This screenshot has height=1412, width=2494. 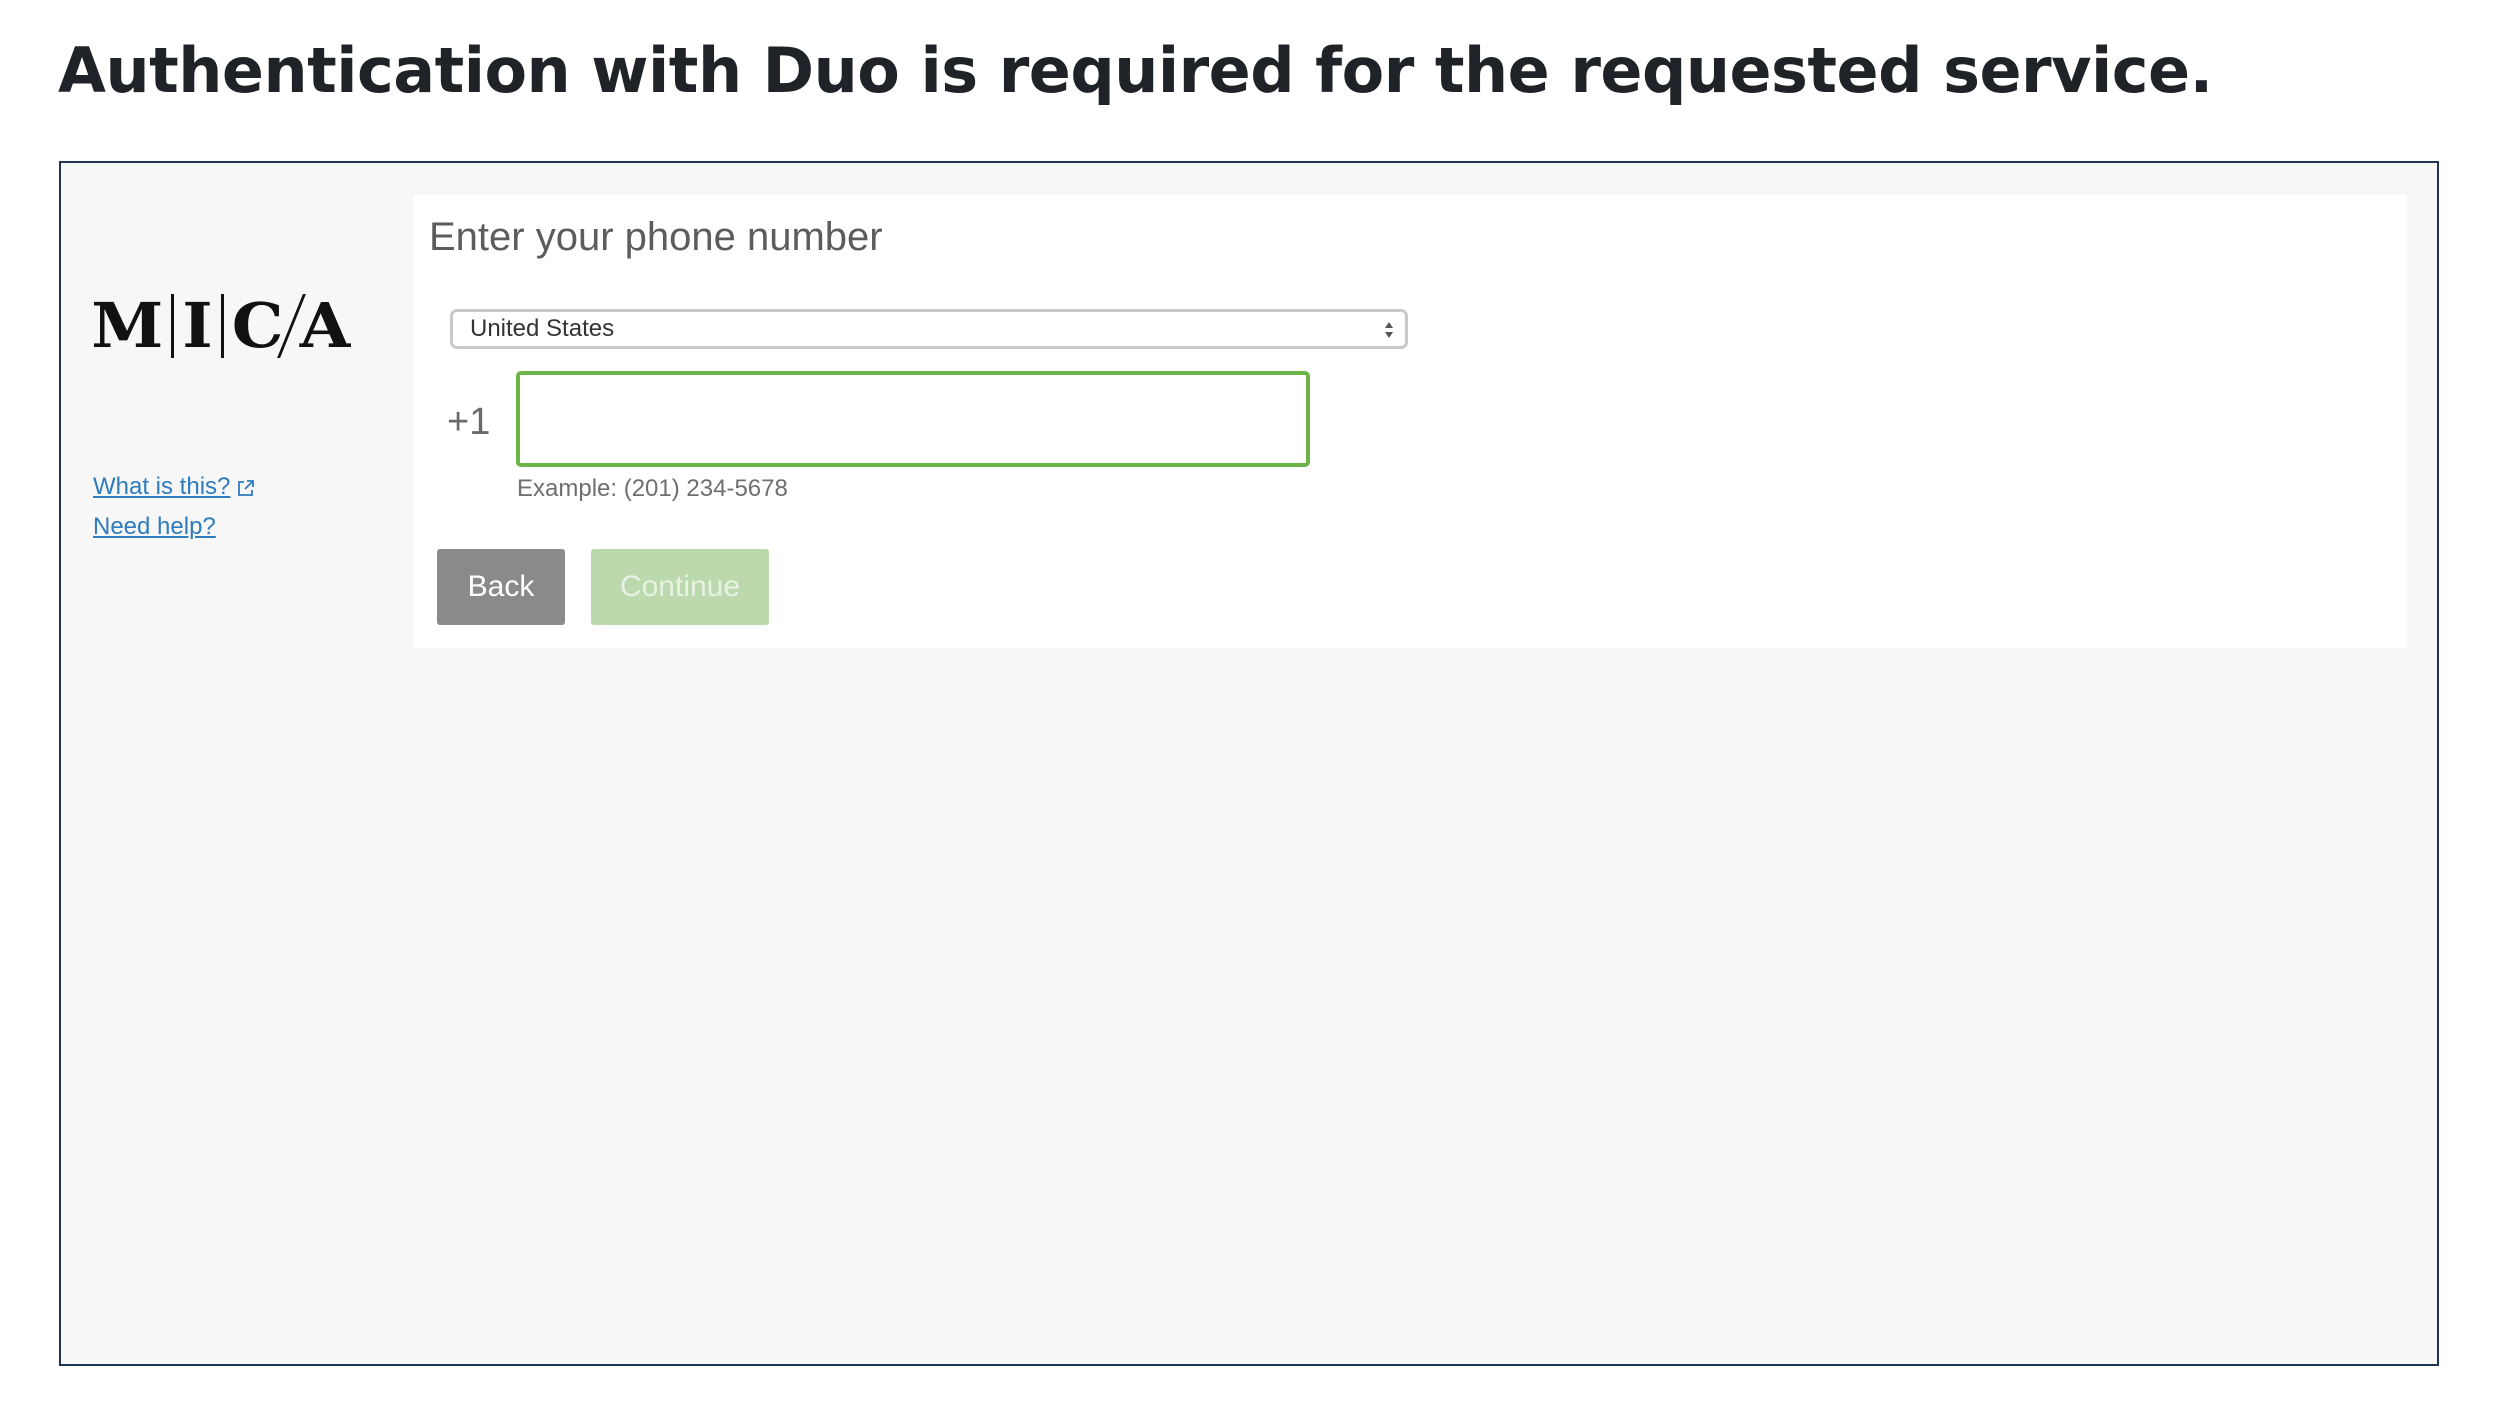 I want to click on need-help-link: Need help?, so click(x=174, y=527).